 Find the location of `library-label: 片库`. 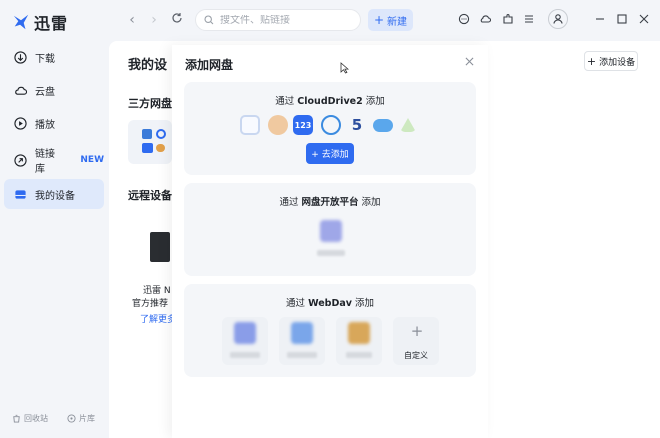

library-label: 片库 is located at coordinates (87, 418).